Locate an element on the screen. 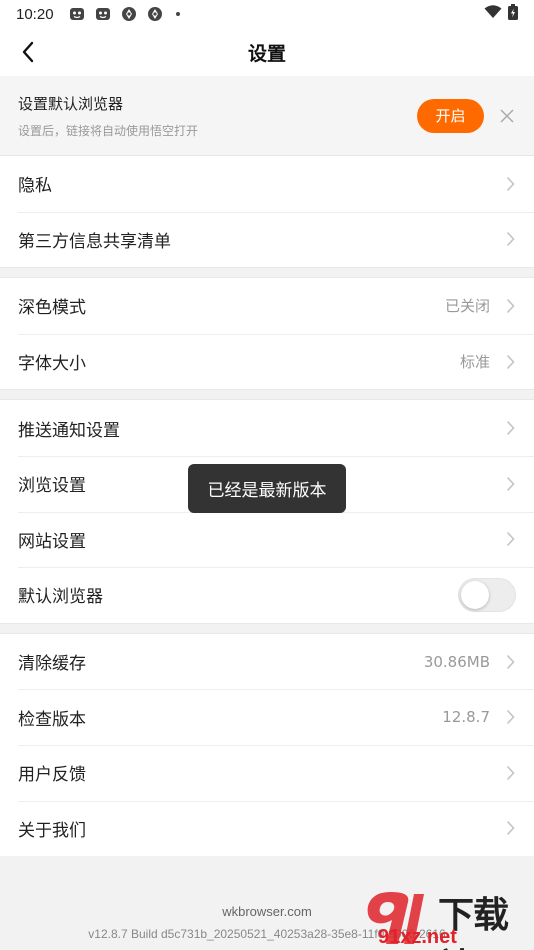  settings-row-push-notifications: 推送通知设置 is located at coordinates (267, 428).